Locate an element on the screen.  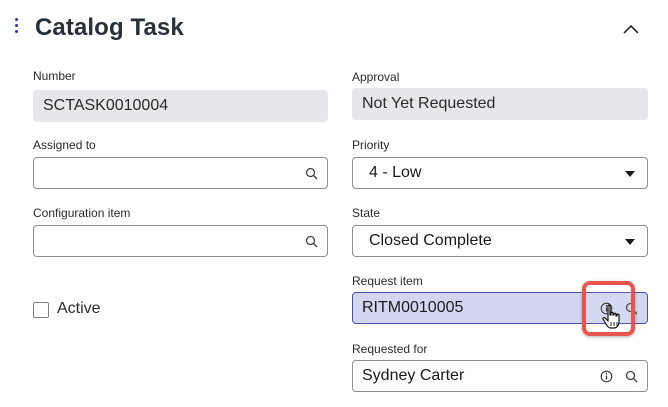
approval-value: Not Yet Requested is located at coordinates (429, 103).